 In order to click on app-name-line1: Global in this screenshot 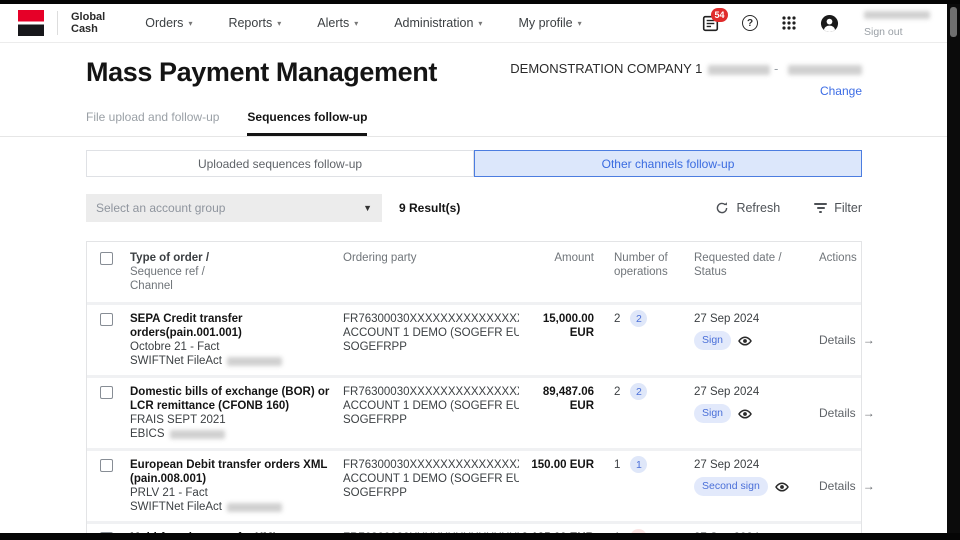, I will do `click(88, 17)`.